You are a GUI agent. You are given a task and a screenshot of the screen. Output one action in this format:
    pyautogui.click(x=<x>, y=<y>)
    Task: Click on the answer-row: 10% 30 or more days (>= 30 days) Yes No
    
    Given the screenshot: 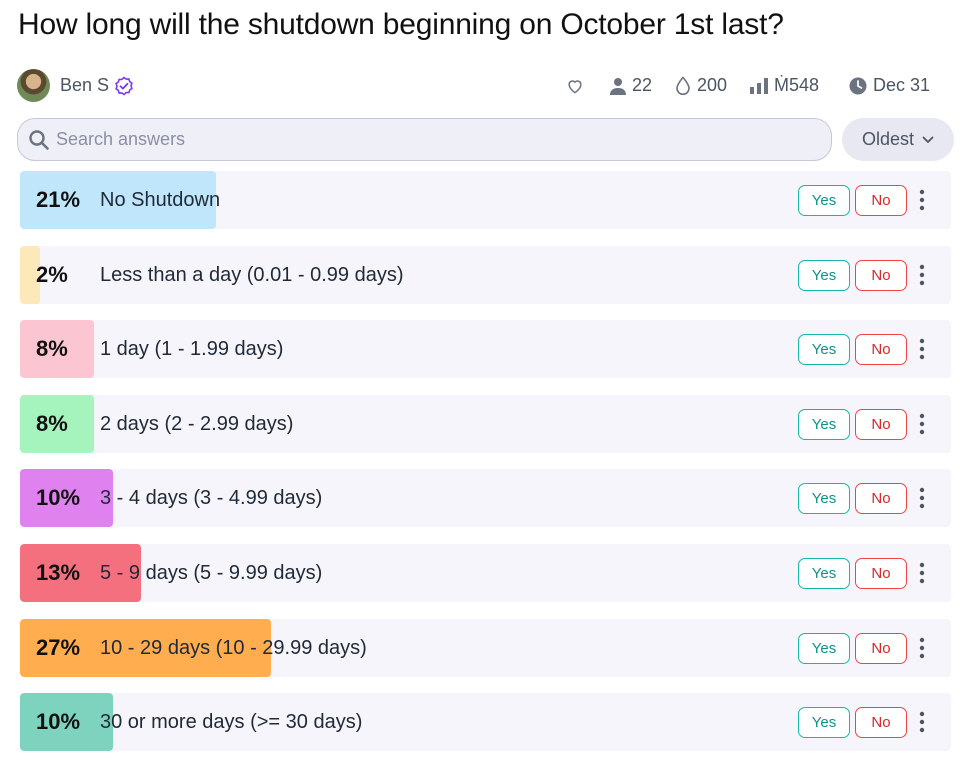 What is the action you would take?
    pyautogui.click(x=485, y=722)
    